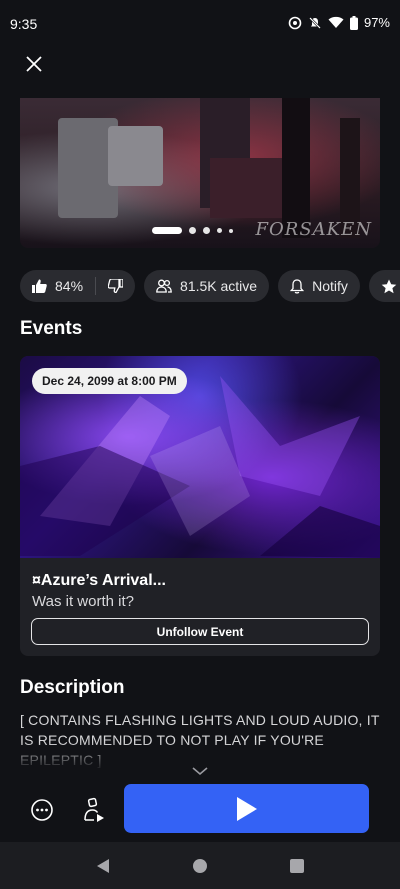 This screenshot has height=889, width=400. I want to click on favorite-chip: Fa, so click(384, 286).